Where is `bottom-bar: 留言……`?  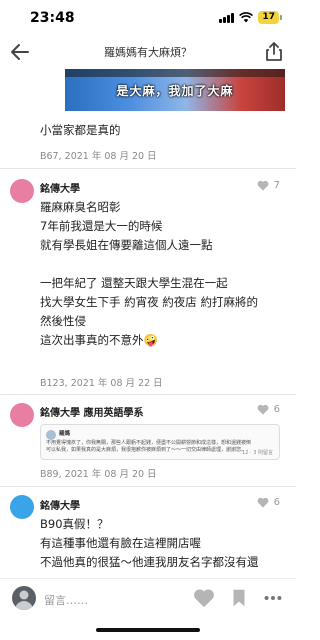 bottom-bar: 留言…… is located at coordinates (148, 598).